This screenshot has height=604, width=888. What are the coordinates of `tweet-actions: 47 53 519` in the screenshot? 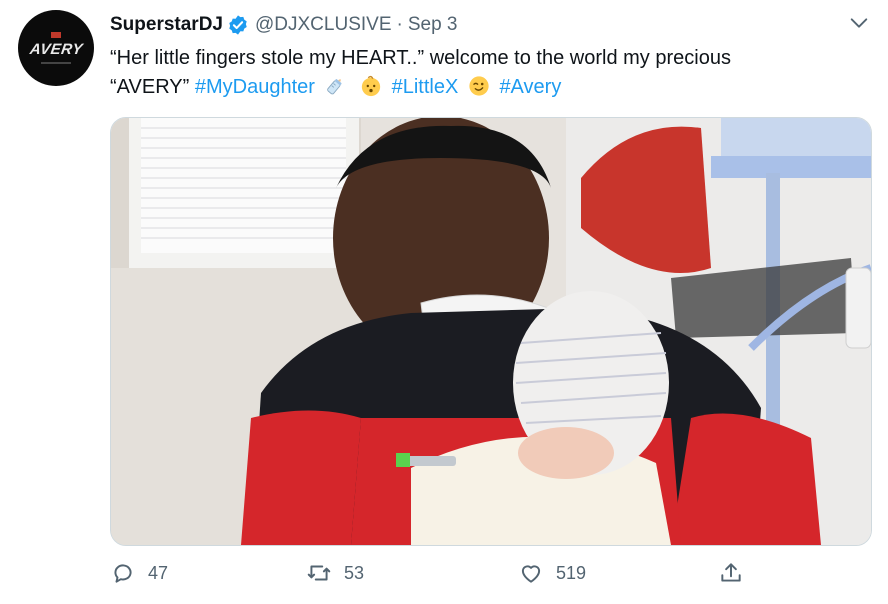 It's located at (480, 575).